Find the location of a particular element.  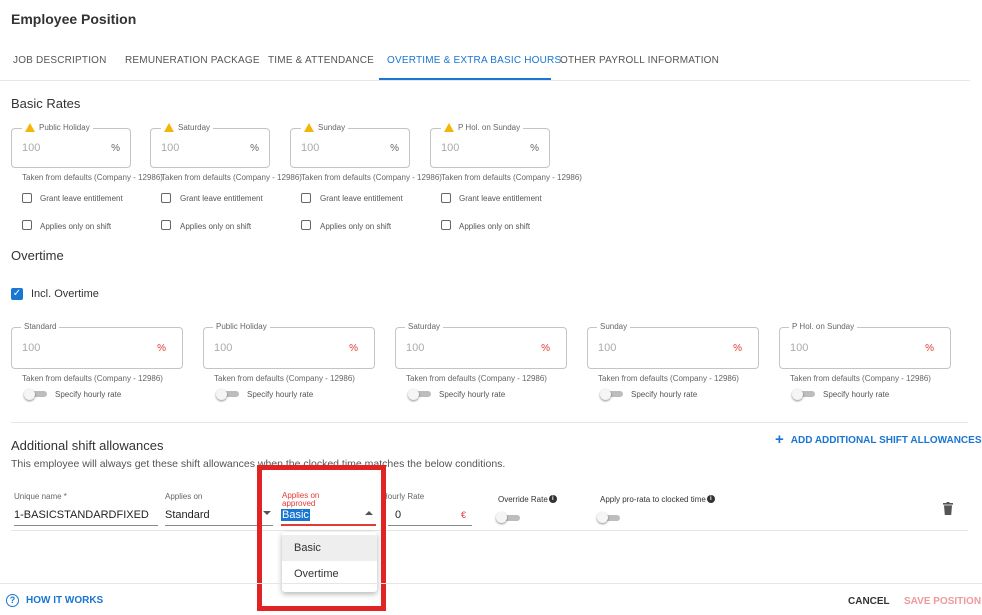

overtime-public-holiday-field: Public Holiday 100 % is located at coordinates (289, 345).